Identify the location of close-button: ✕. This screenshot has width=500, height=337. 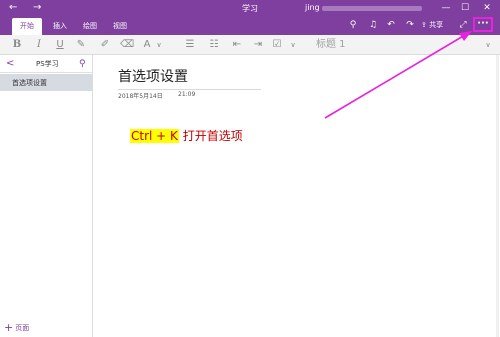
(487, 8).